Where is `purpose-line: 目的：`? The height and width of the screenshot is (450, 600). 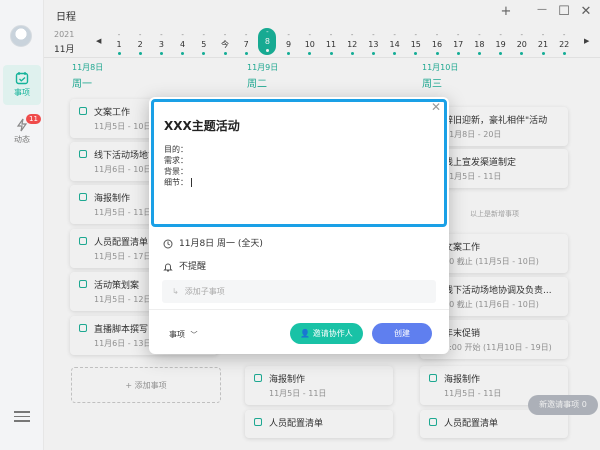
purpose-line: 目的： is located at coordinates (176, 149).